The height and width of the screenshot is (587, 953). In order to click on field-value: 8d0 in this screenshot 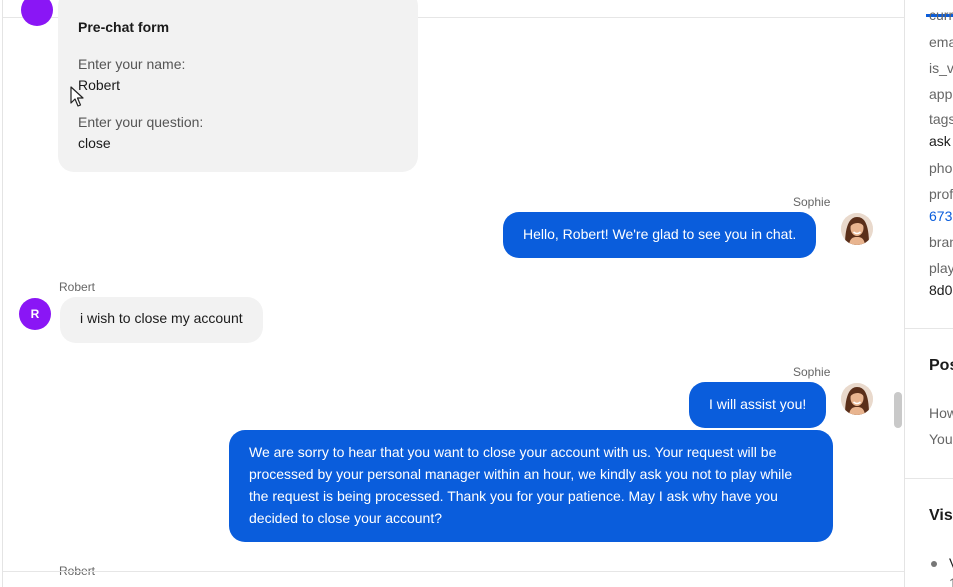, I will do `click(941, 290)`.